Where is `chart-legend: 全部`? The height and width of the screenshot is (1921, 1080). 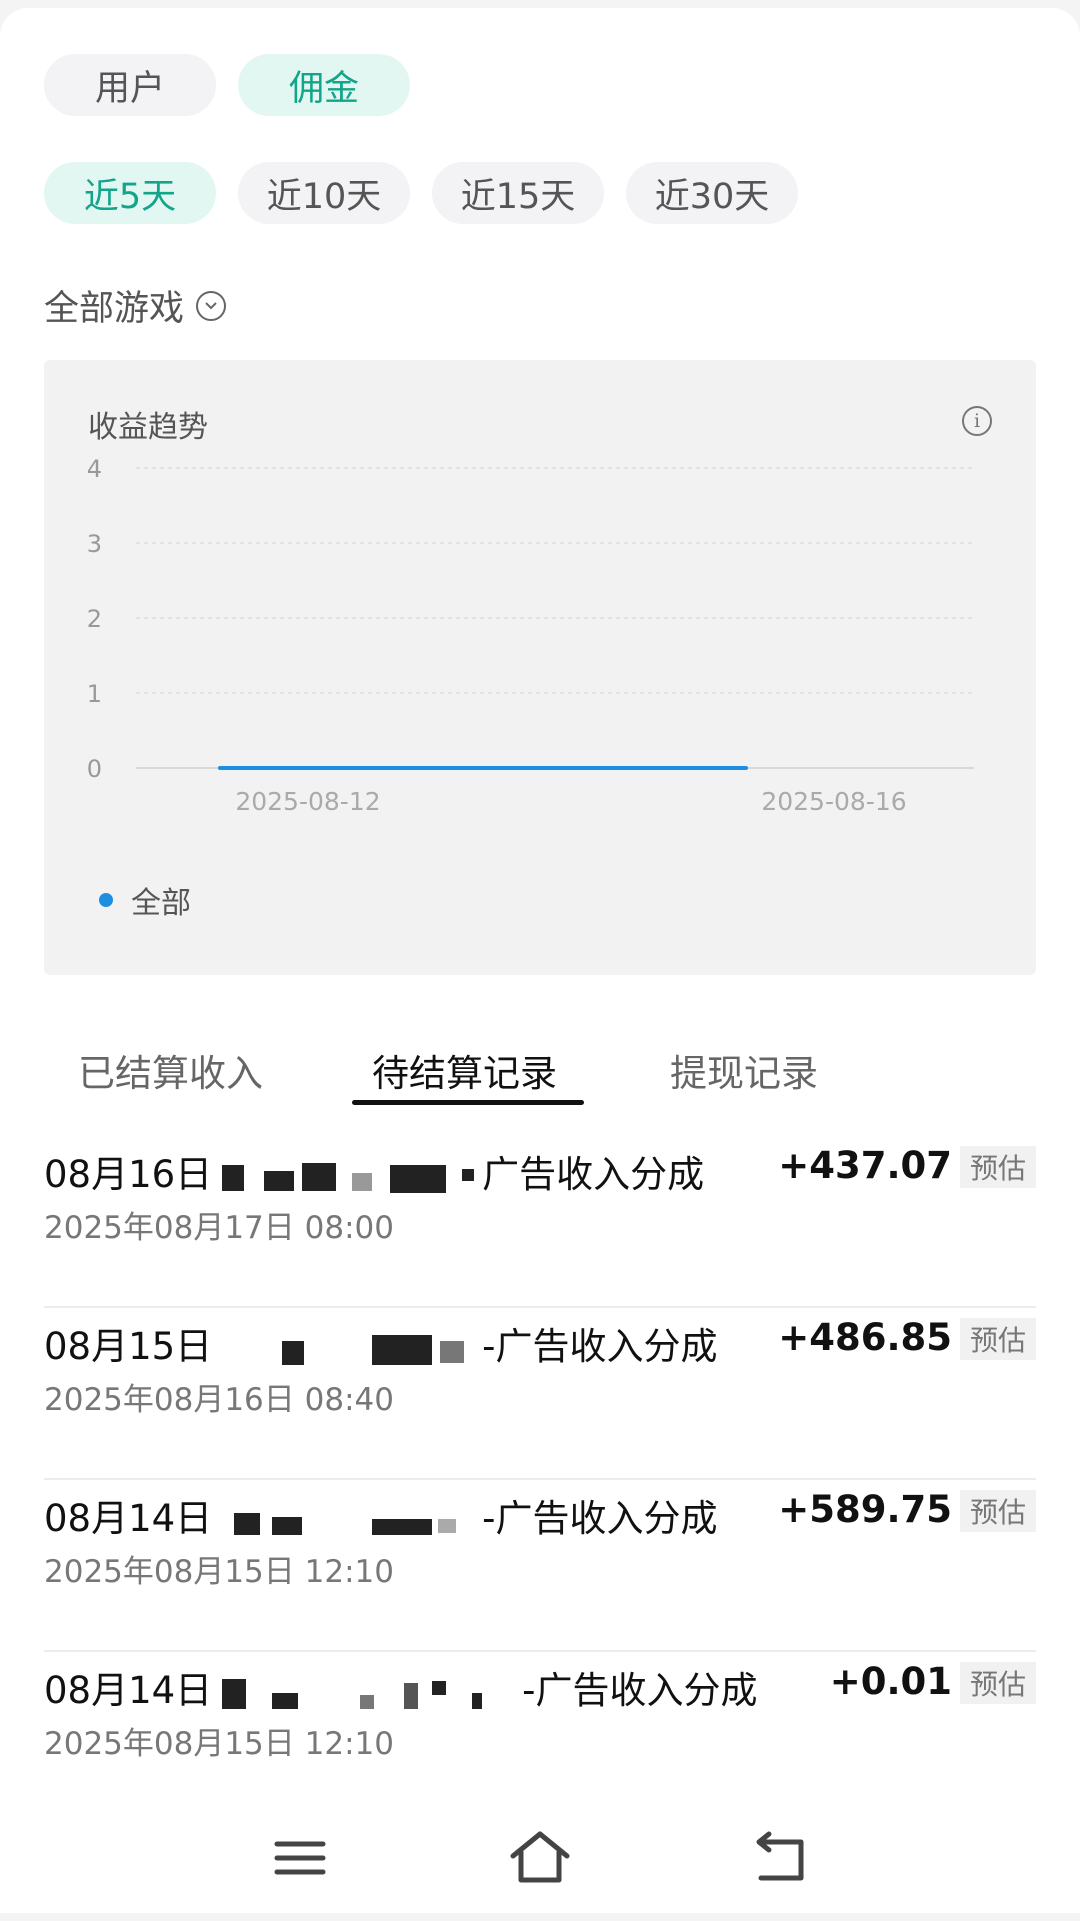
chart-legend: 全部 is located at coordinates (145, 900).